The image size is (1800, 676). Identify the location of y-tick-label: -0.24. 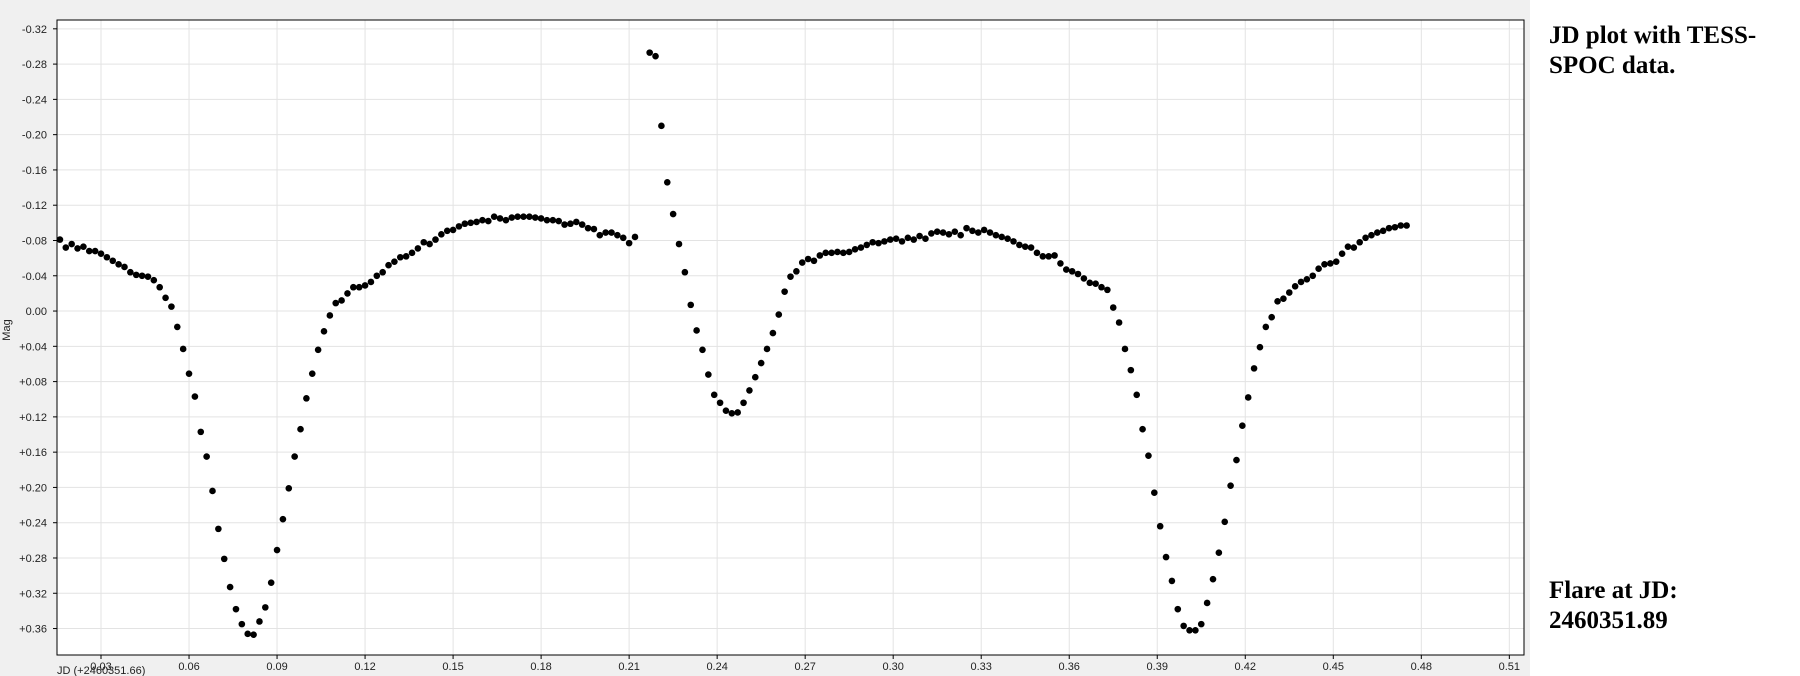
(34, 100).